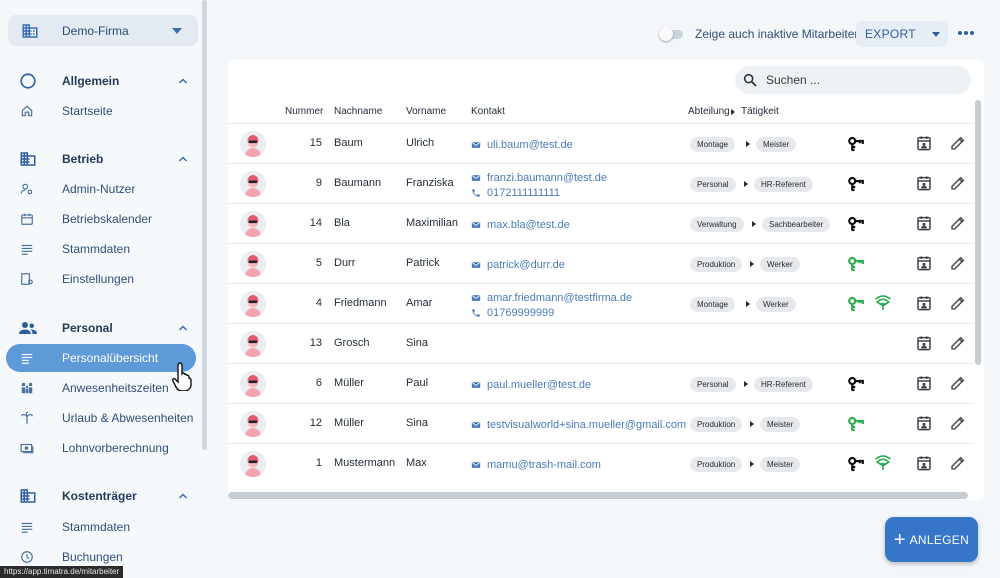 The image size is (1000, 578). I want to click on header-nummer: Nummer, so click(304, 111).